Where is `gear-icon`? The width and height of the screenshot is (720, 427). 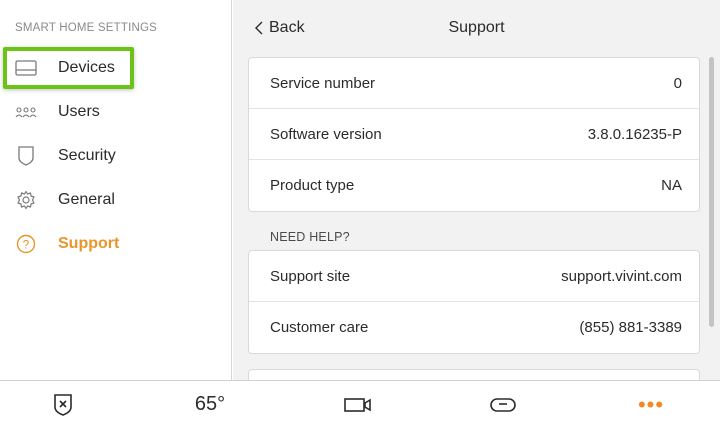
gear-icon is located at coordinates (26, 200).